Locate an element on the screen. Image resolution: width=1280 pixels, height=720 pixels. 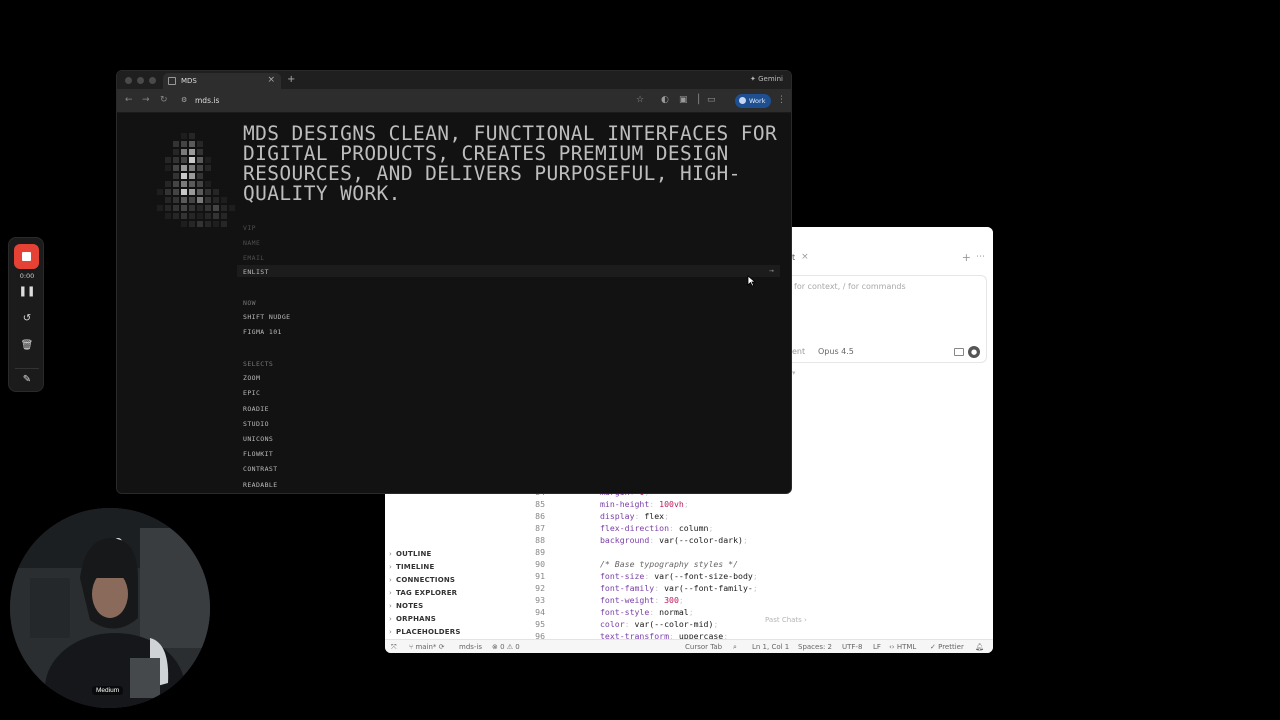
sidebar-section-timeline: › TIMELINE is located at coordinates (411, 567).